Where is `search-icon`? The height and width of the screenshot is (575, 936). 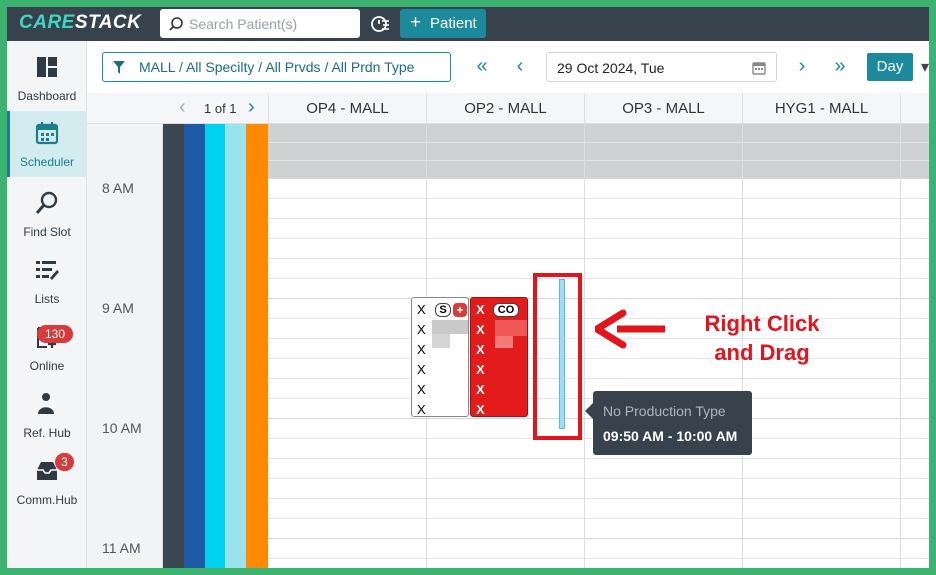
search-icon is located at coordinates (46, 202).